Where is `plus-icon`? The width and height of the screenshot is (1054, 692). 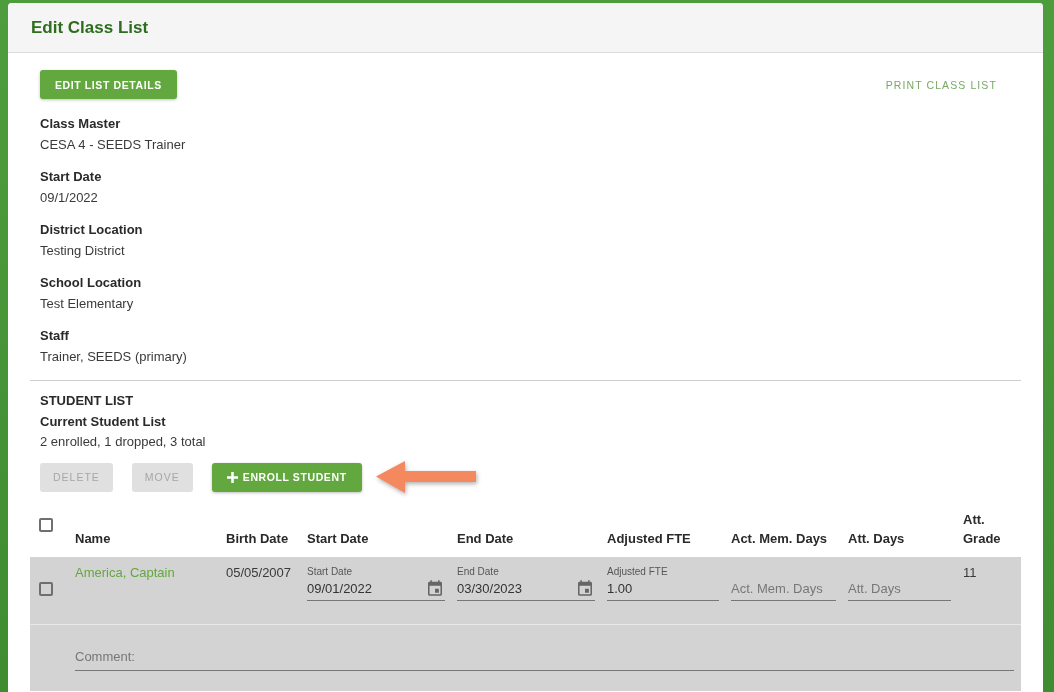 plus-icon is located at coordinates (232, 477).